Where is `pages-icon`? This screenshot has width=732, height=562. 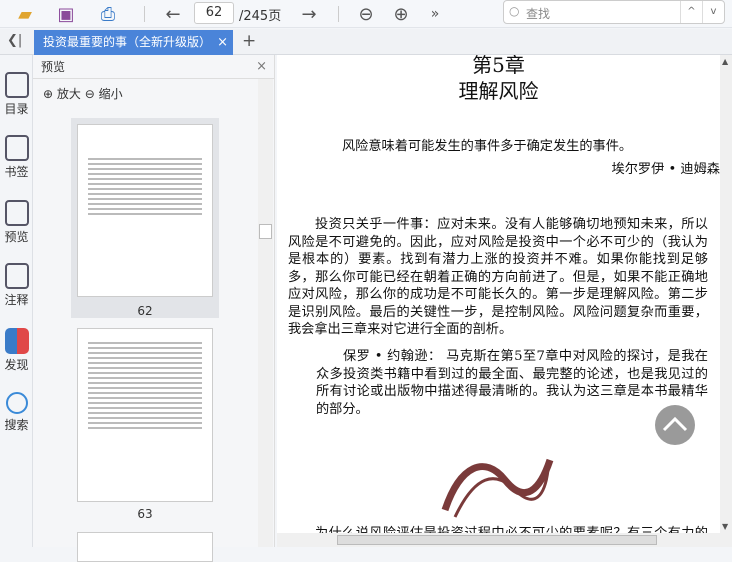 pages-icon is located at coordinates (16, 213).